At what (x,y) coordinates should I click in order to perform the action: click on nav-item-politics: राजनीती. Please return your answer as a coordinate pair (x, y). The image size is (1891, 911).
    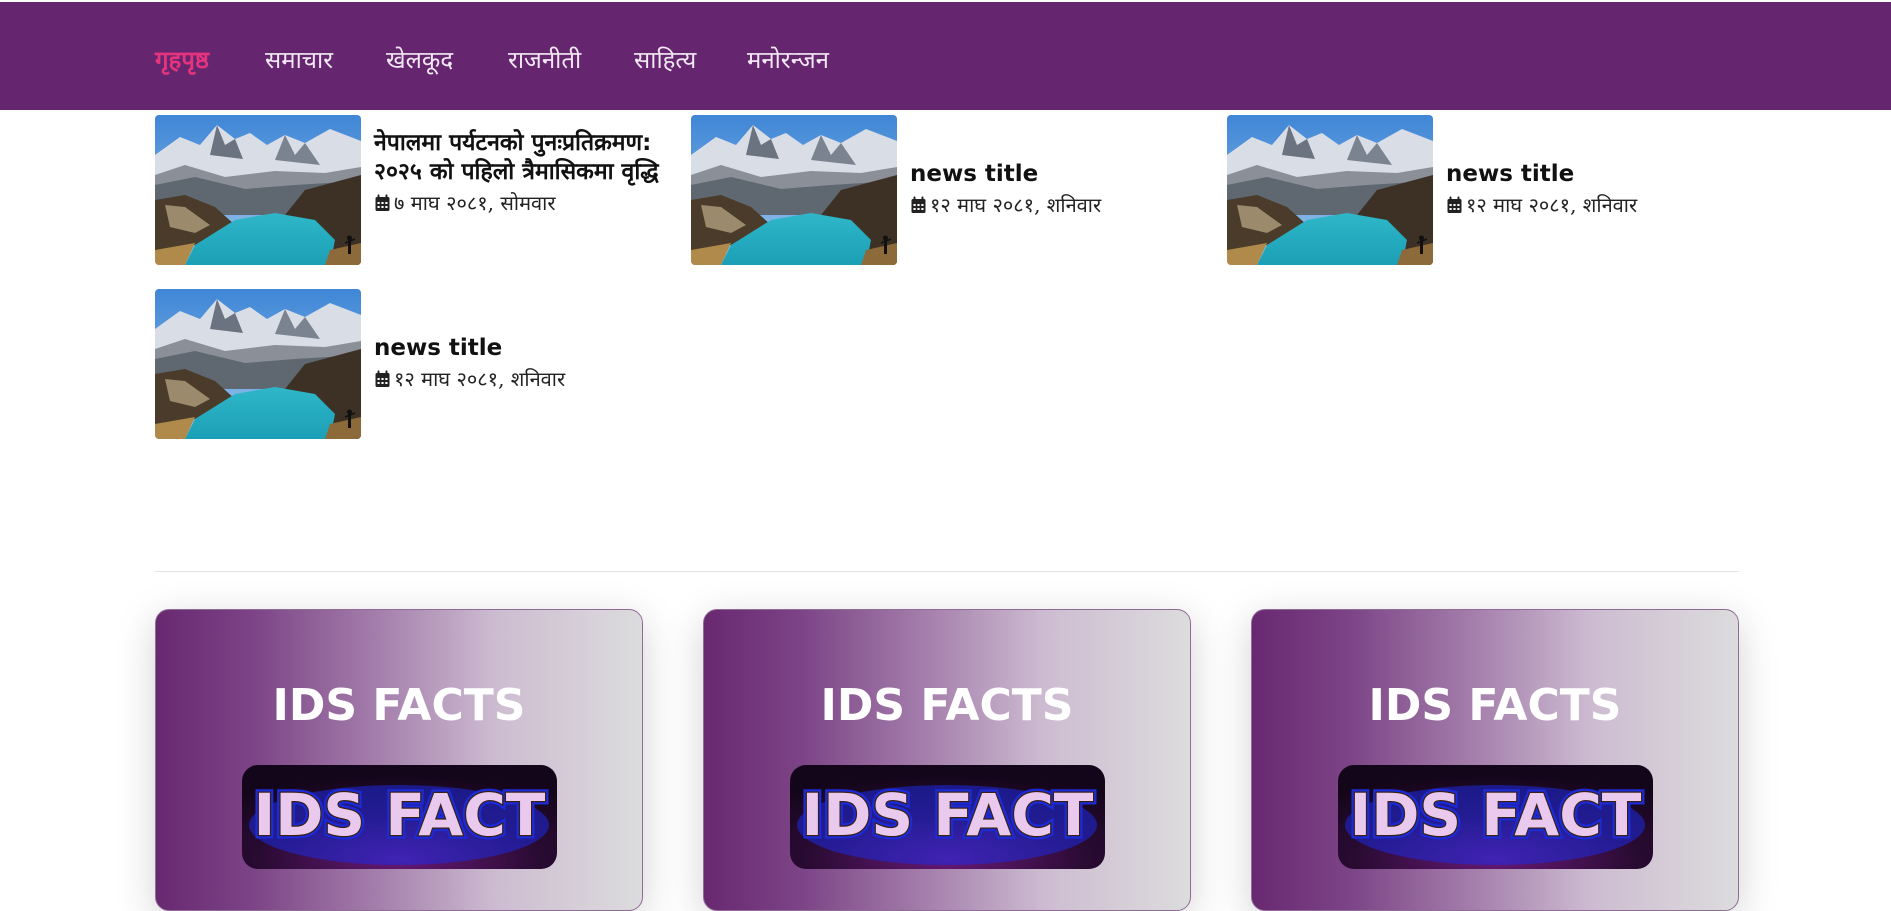
    Looking at the image, I should click on (544, 59).